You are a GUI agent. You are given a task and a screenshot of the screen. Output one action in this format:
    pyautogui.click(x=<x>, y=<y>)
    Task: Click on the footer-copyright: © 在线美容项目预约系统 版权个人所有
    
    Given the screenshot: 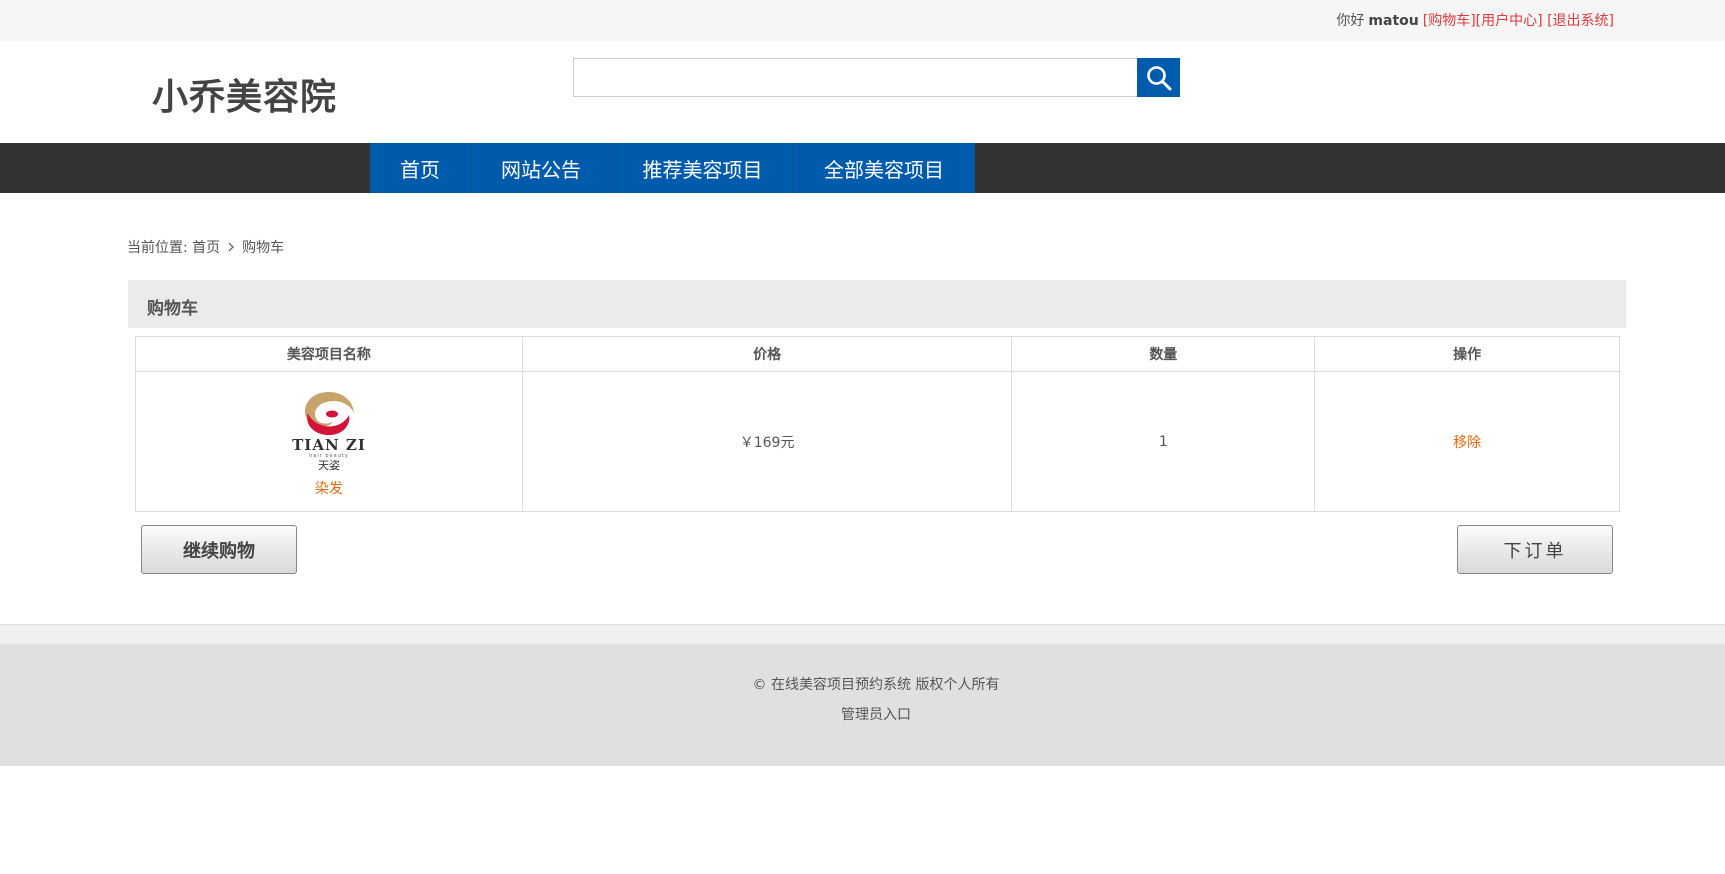 What is the action you would take?
    pyautogui.click(x=876, y=685)
    